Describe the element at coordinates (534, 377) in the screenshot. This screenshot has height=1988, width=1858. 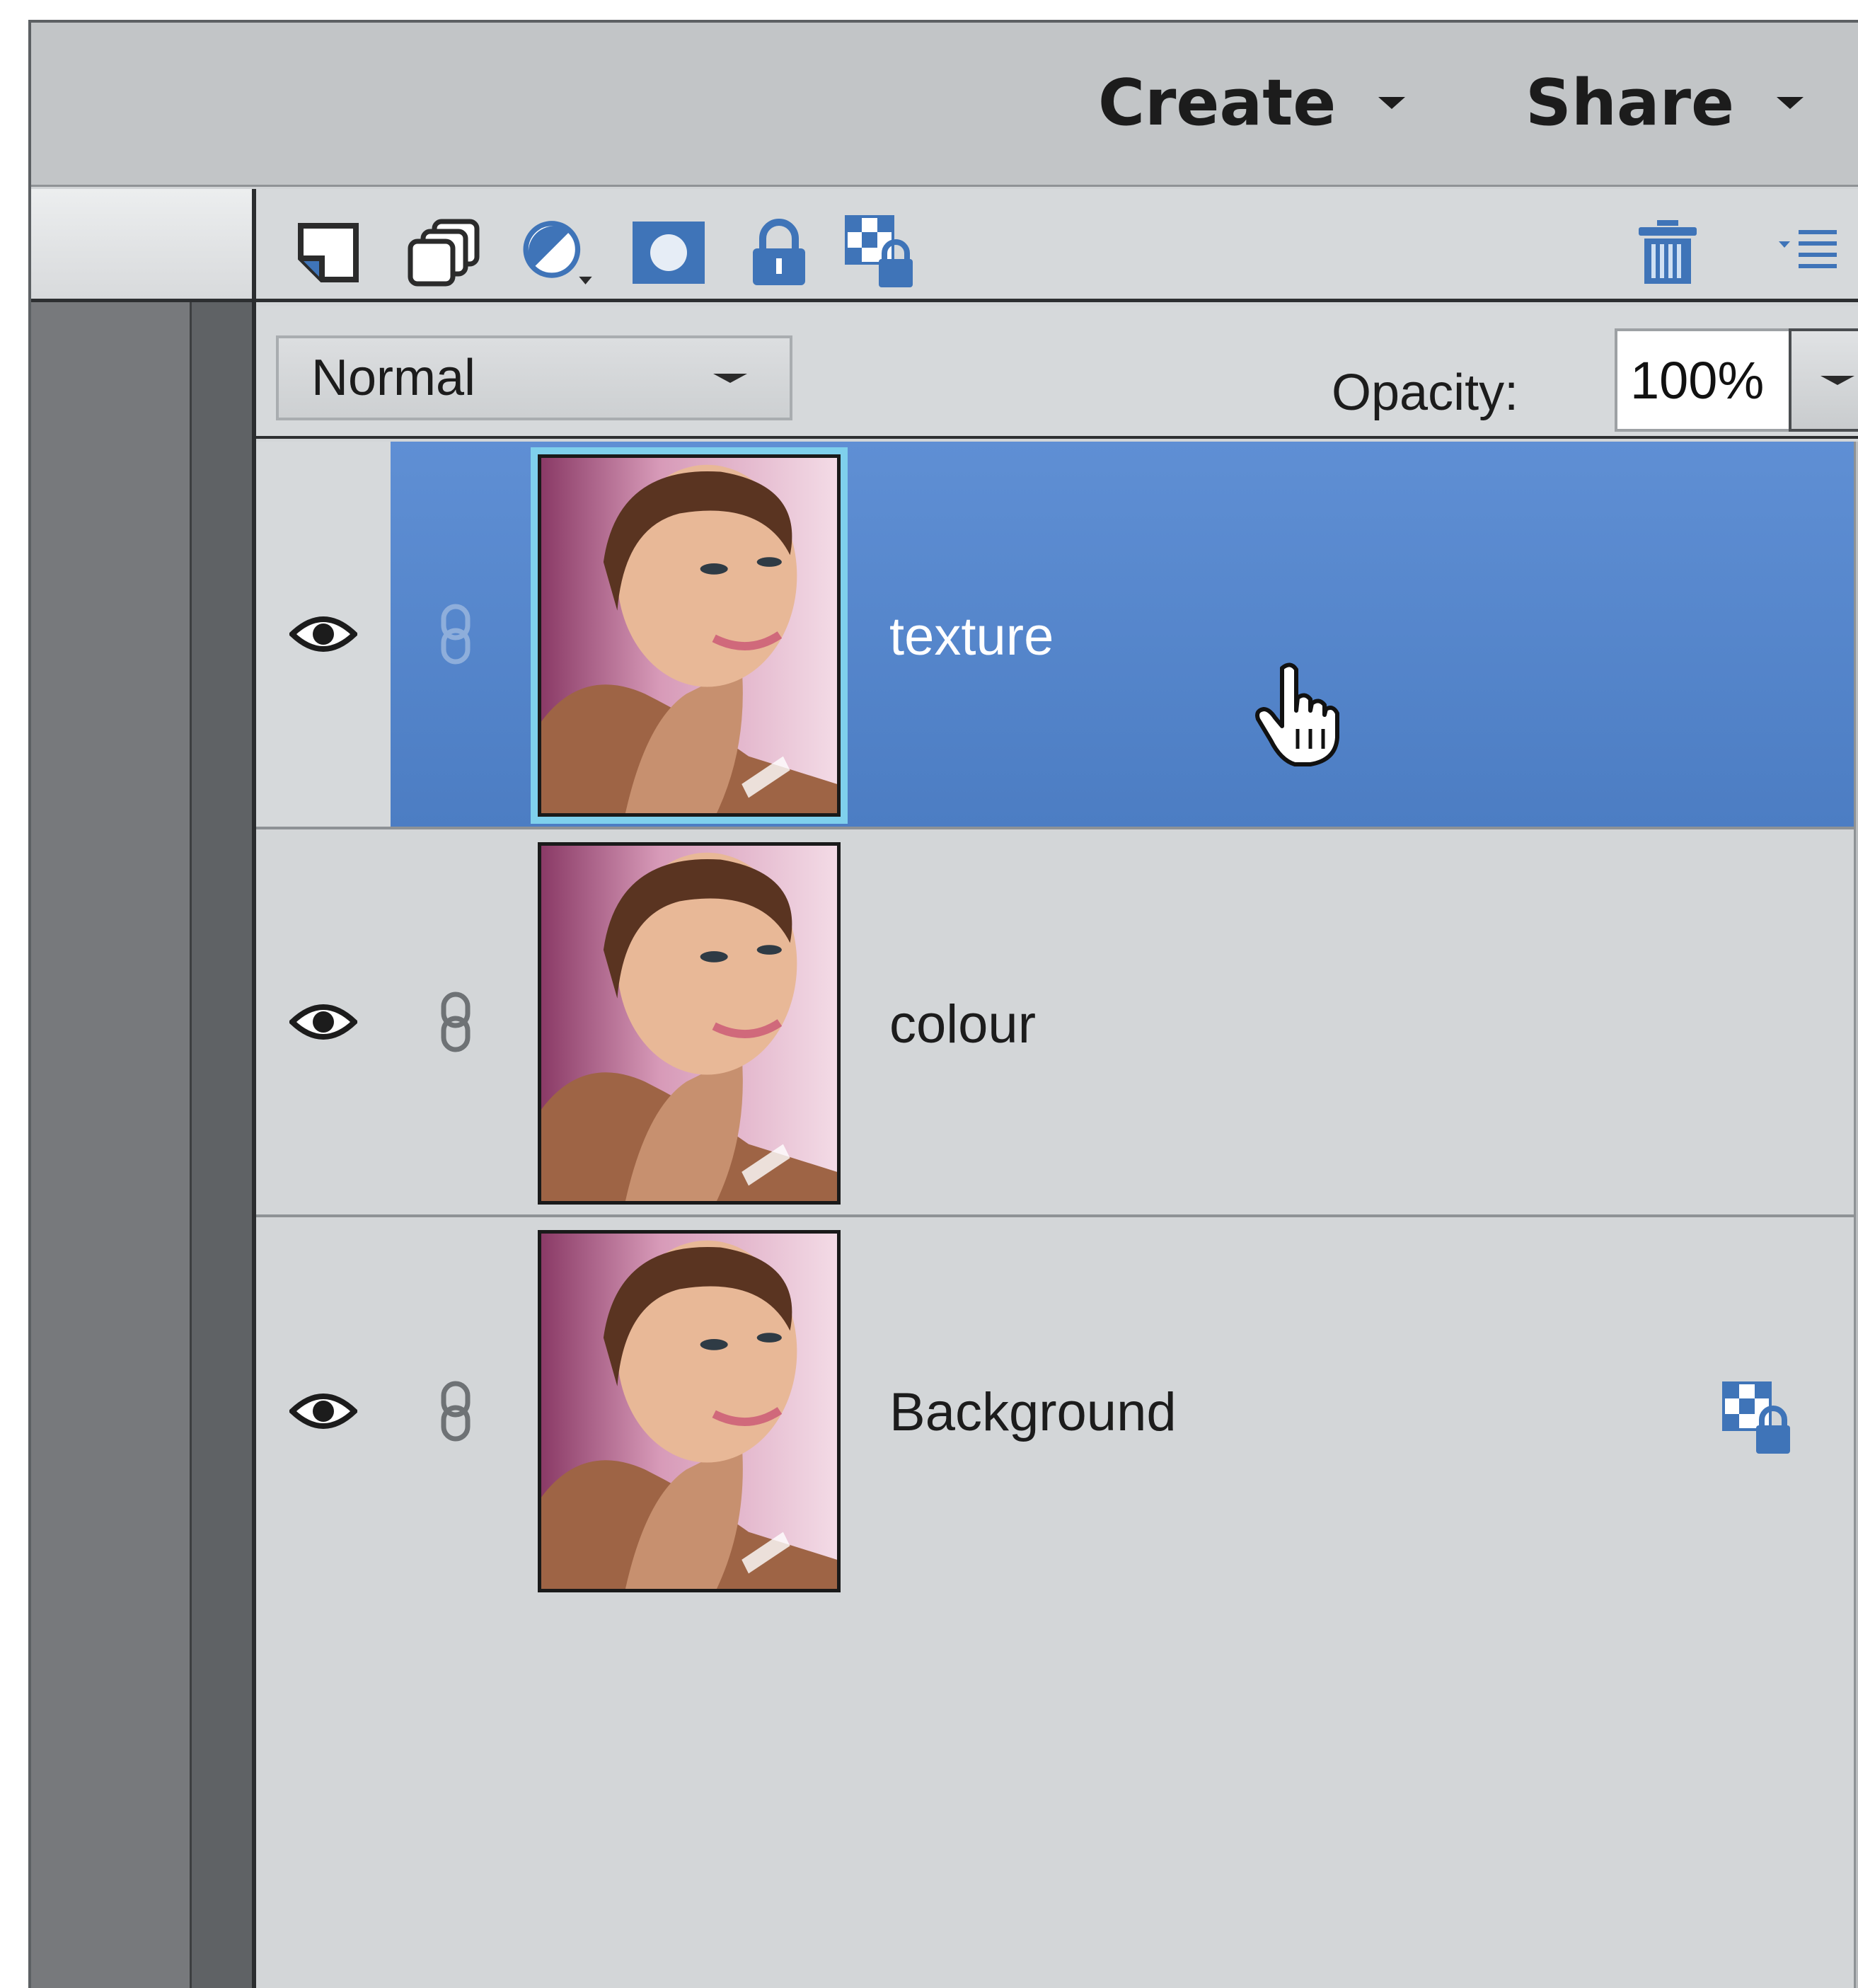
I see `blend-mode-select: Normal` at that location.